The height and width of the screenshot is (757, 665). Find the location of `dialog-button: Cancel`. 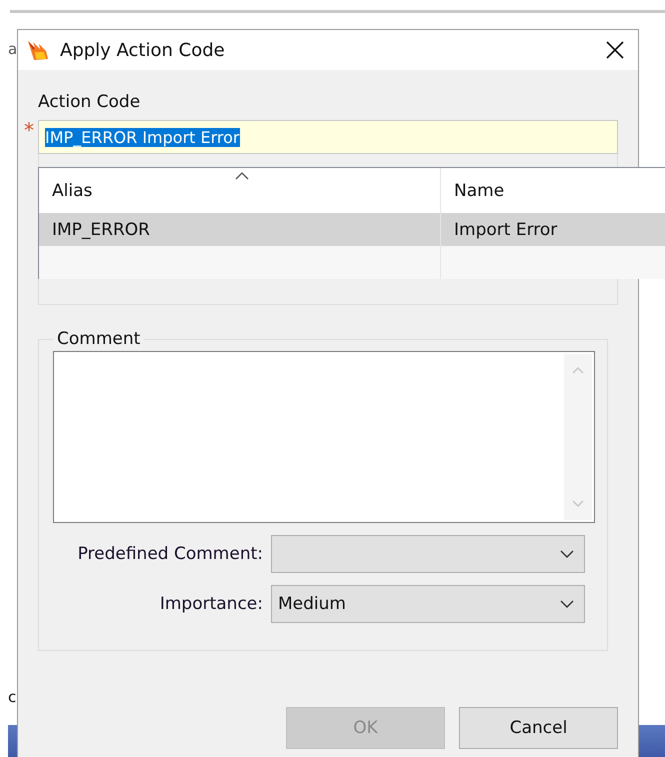

dialog-button: Cancel is located at coordinates (538, 728).